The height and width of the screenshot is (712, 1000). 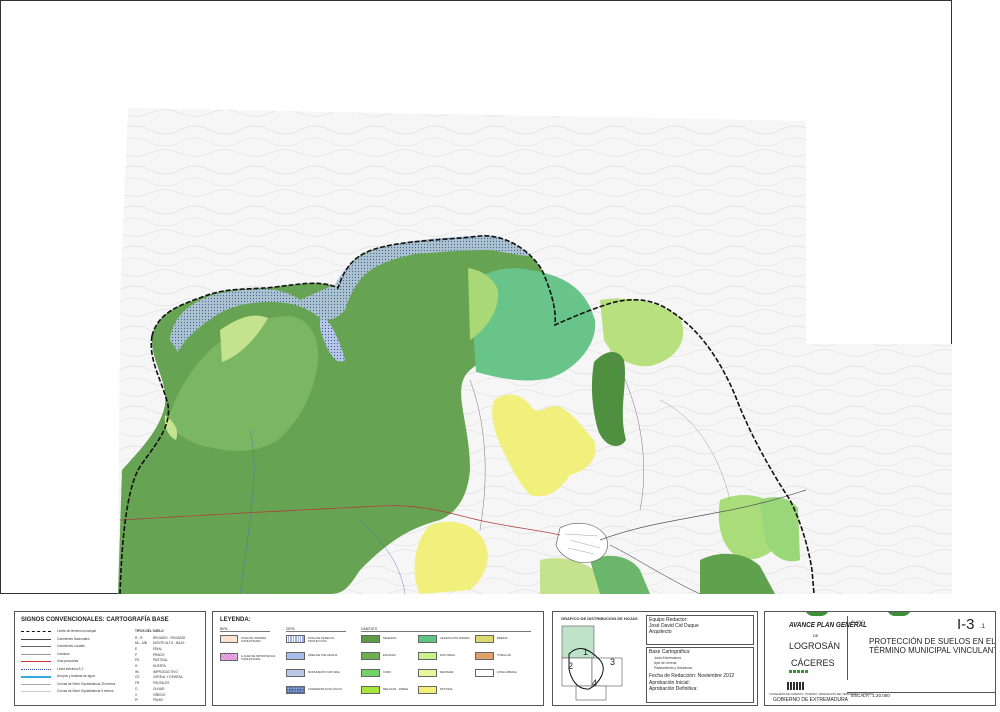 I want to click on soil-code: R - R, so click(x=139, y=637).